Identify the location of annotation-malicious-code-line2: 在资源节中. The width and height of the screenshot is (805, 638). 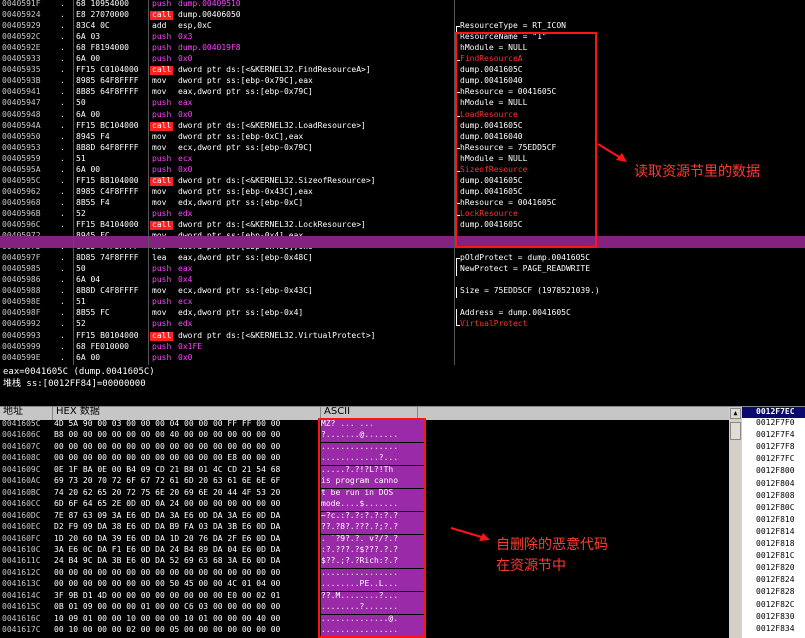
(531, 566).